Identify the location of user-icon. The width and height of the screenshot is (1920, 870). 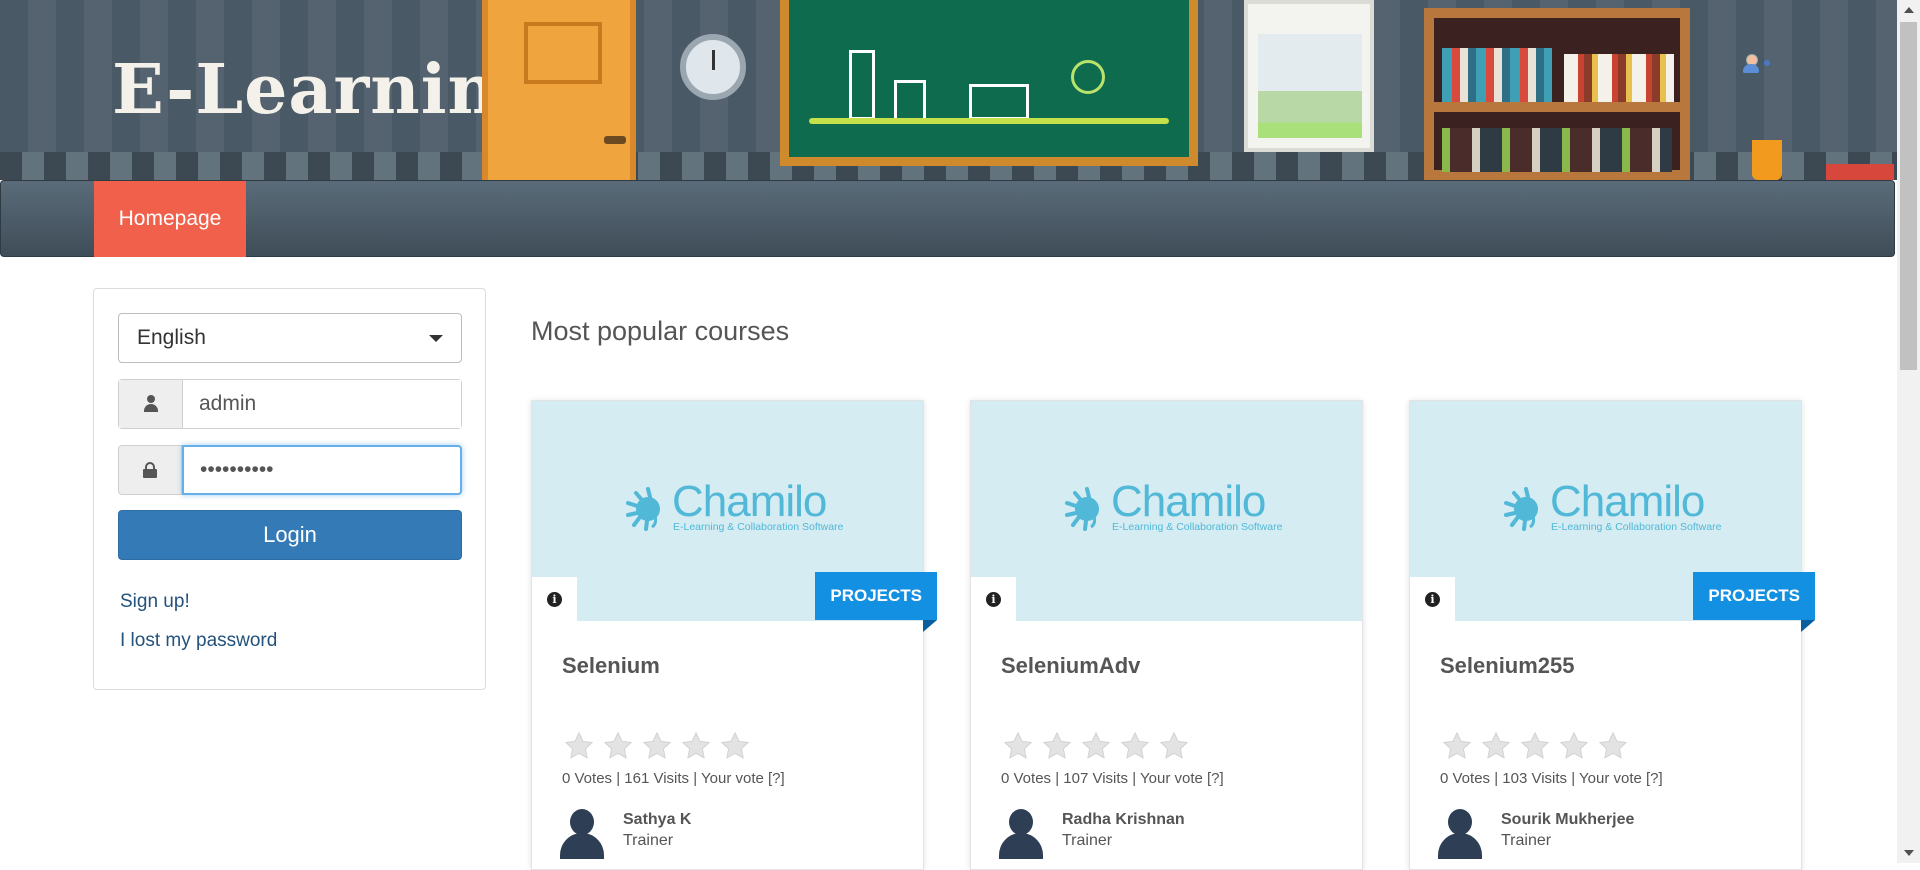
(150, 404).